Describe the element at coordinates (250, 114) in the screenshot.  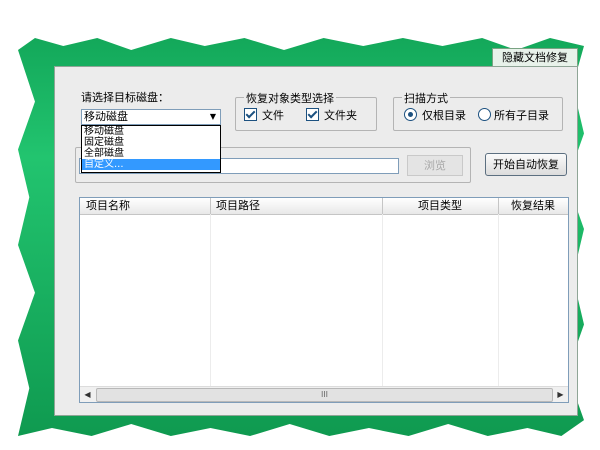
I see `file-checkbox` at that location.